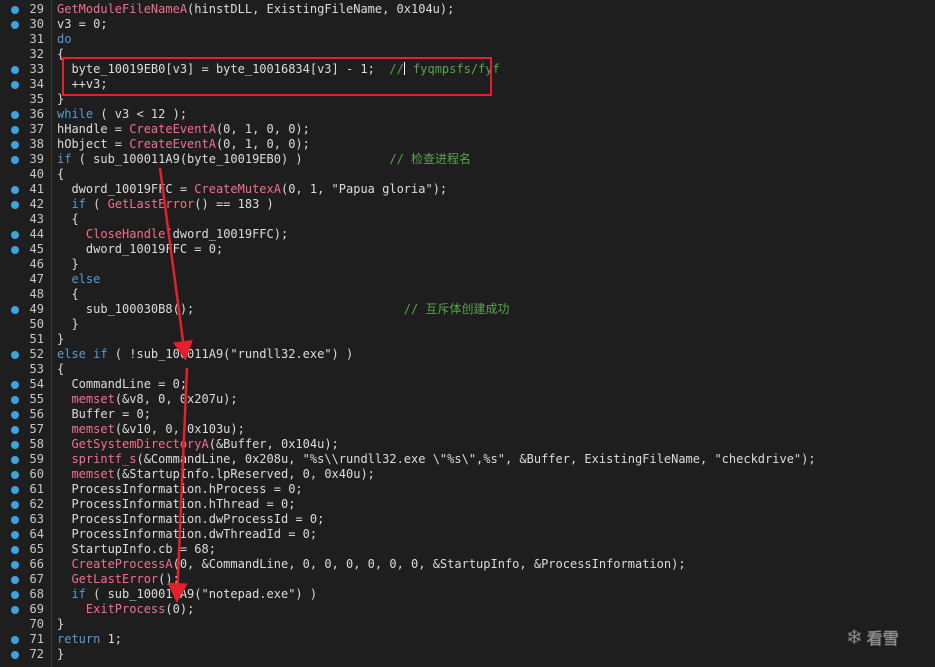 The image size is (935, 667). Describe the element at coordinates (26, 369) in the screenshot. I see `gutter: 53` at that location.